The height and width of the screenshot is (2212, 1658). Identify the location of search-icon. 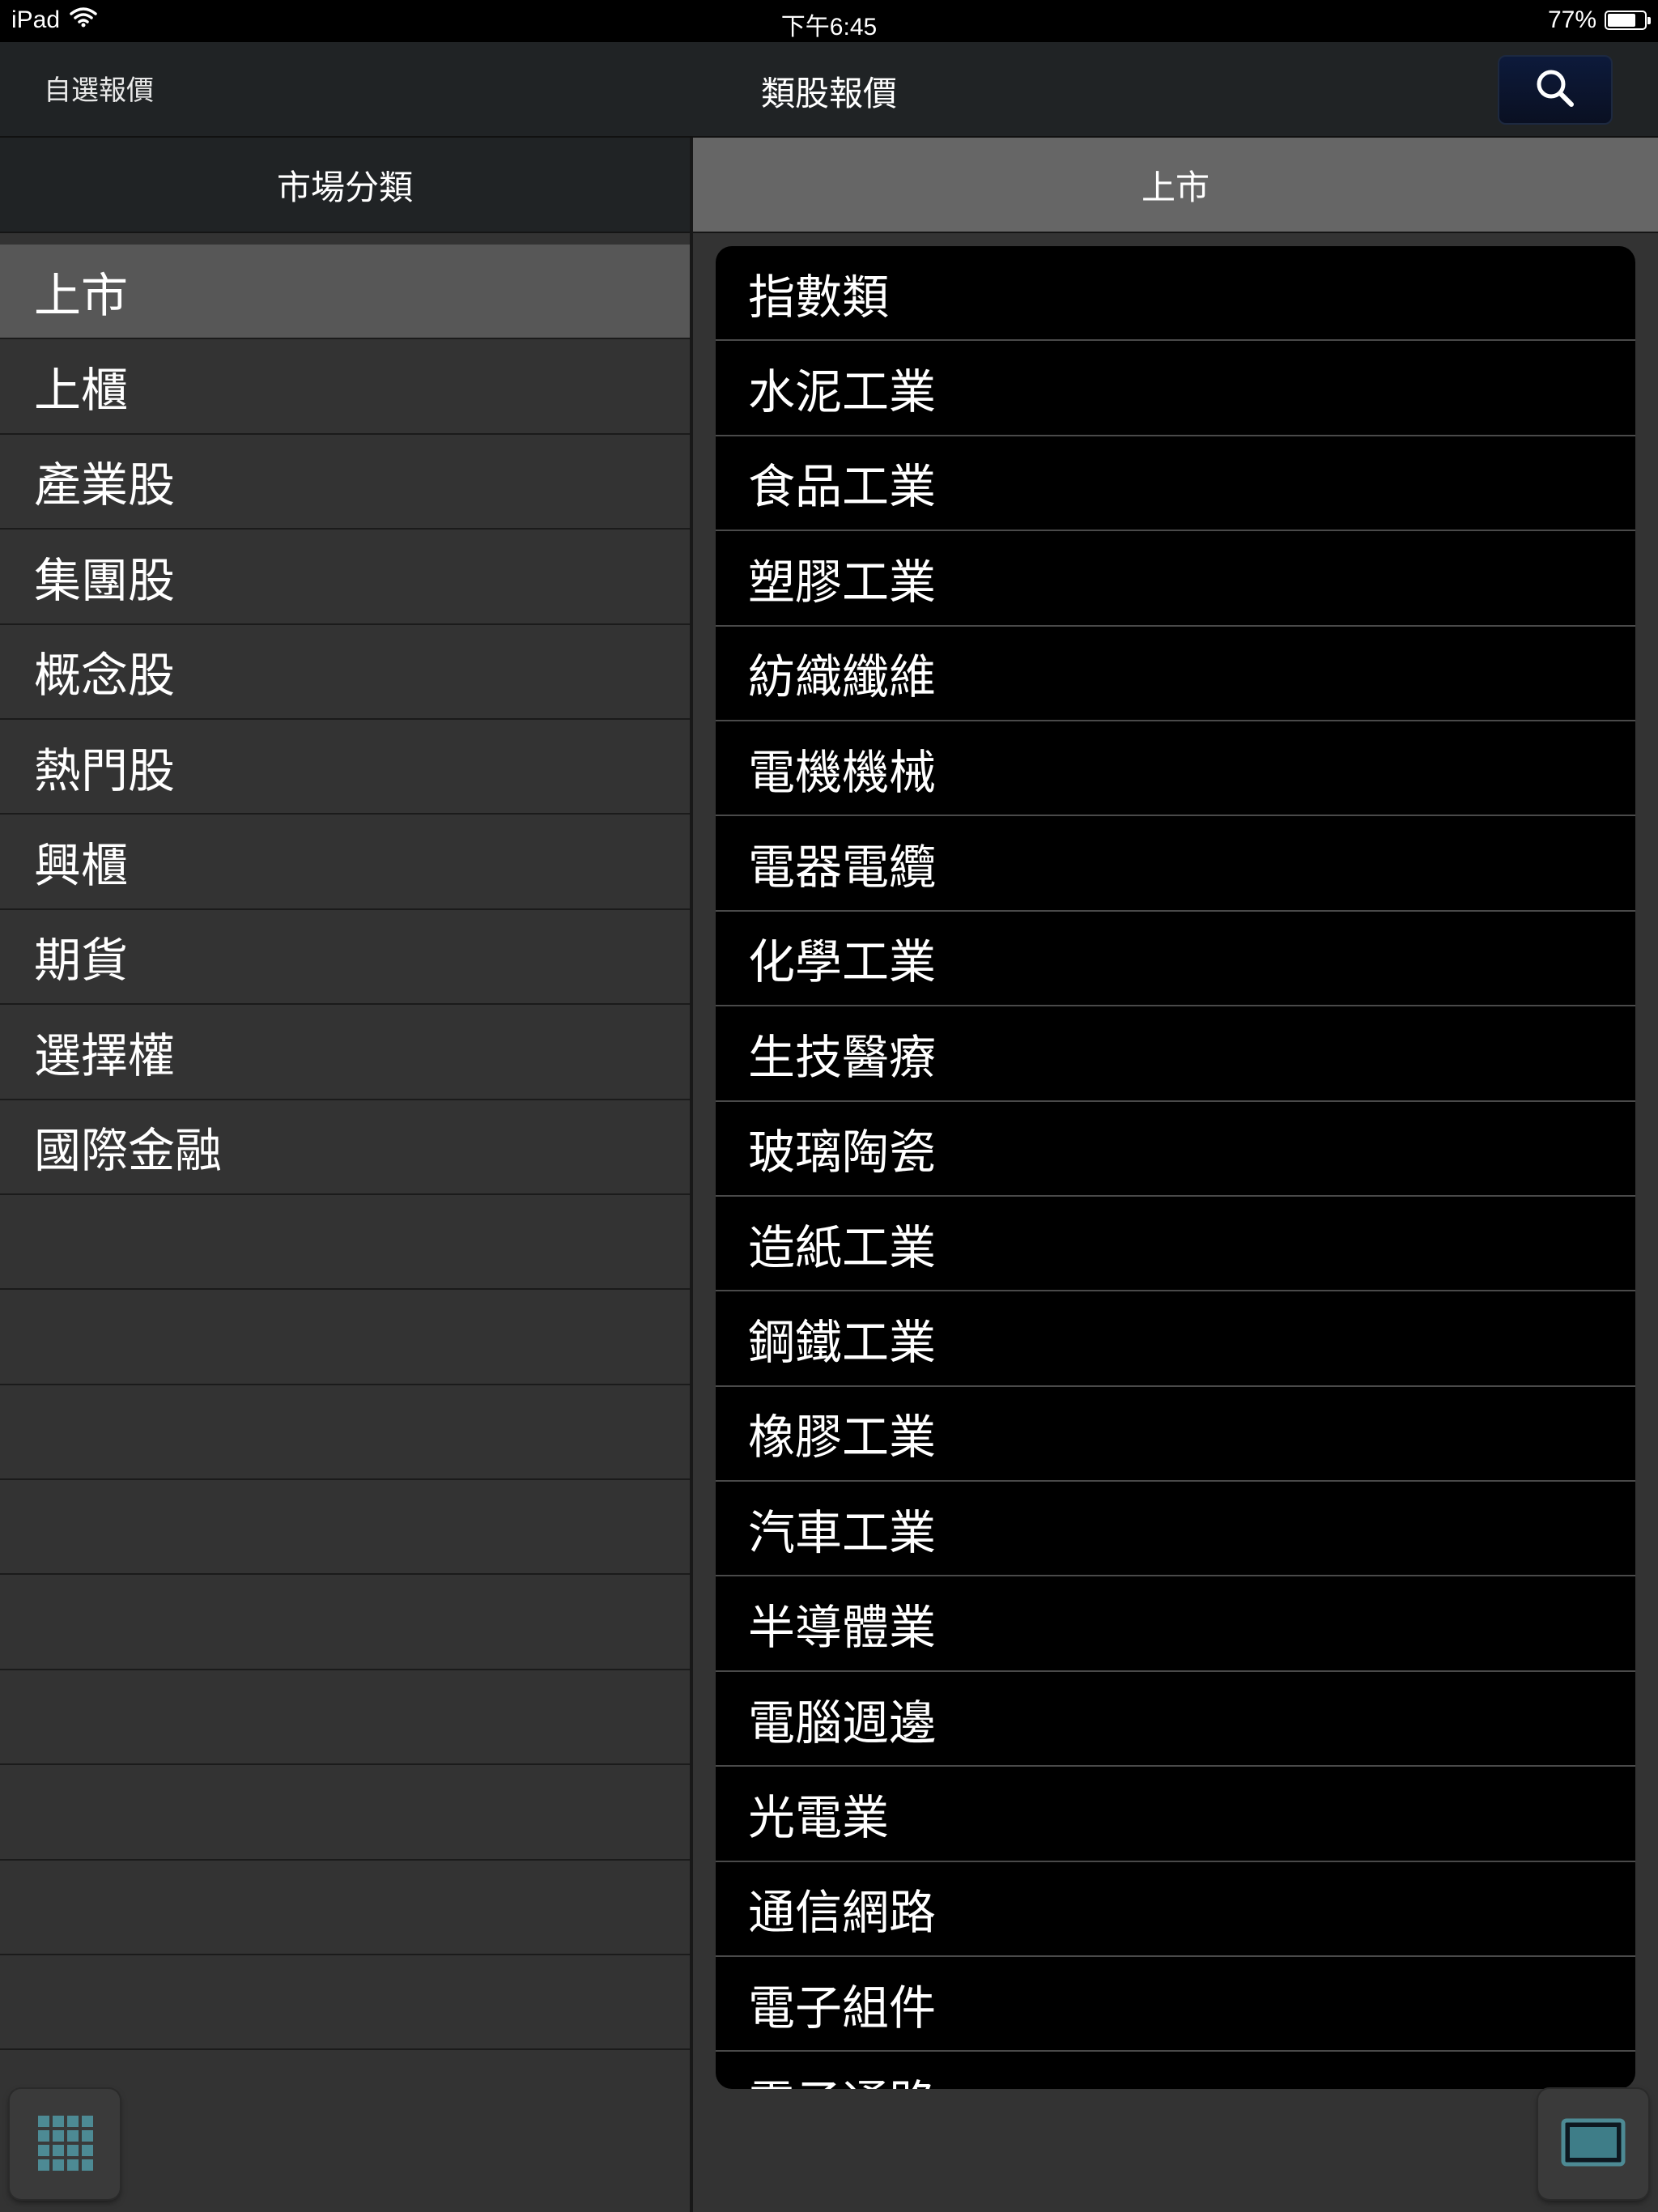
(1555, 89).